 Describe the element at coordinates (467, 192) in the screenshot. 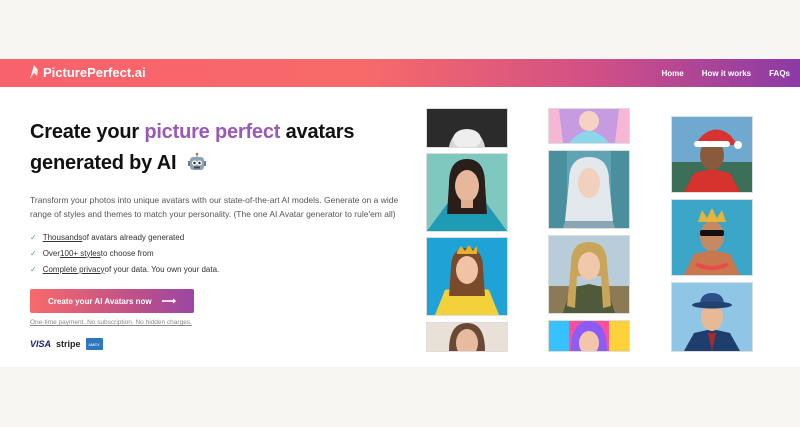

I see `avatar-image-woman-dark-hair` at that location.